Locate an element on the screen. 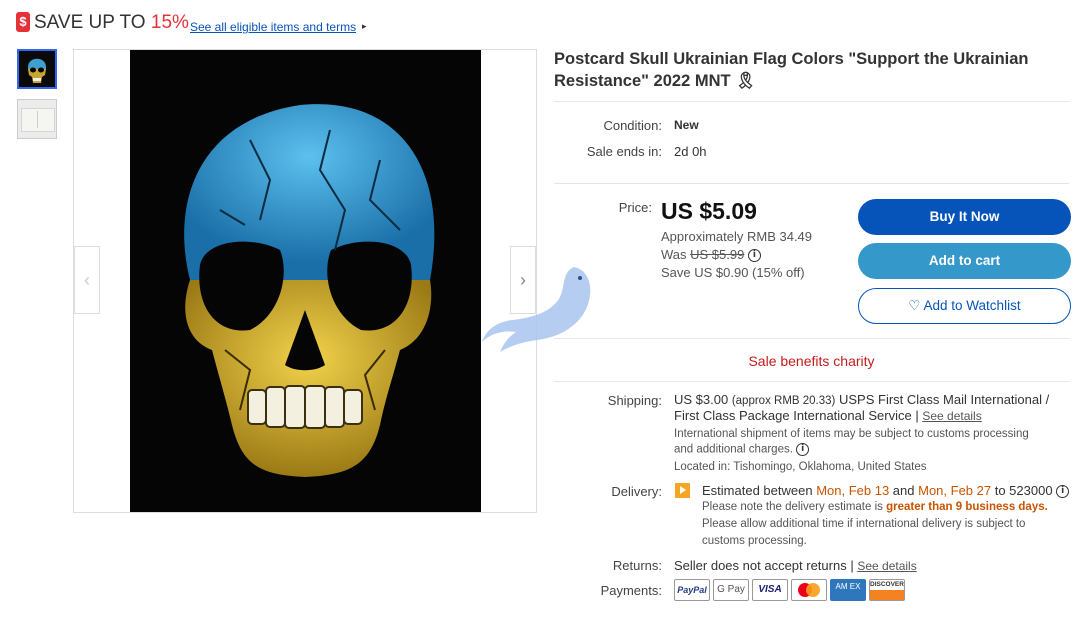  shipping-service: USPS First Class Mail International / is located at coordinates (944, 399).